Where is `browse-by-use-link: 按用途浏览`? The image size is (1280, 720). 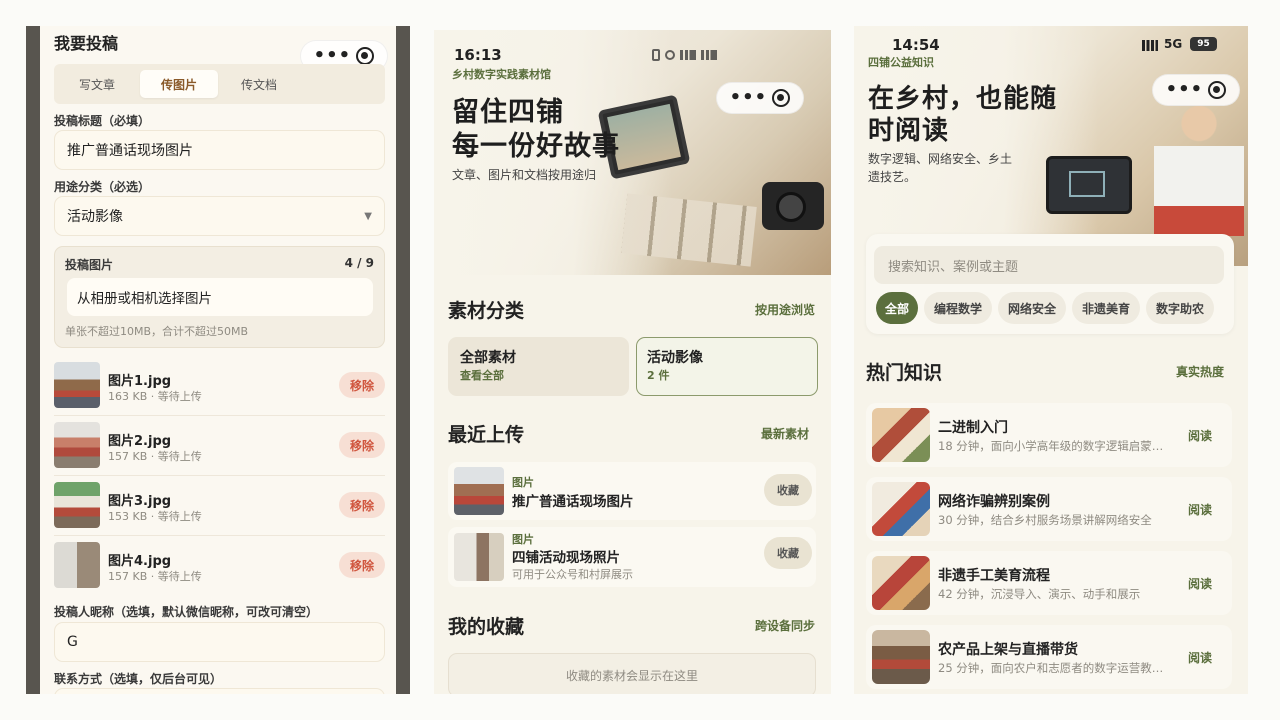 browse-by-use-link: 按用途浏览 is located at coordinates (785, 309).